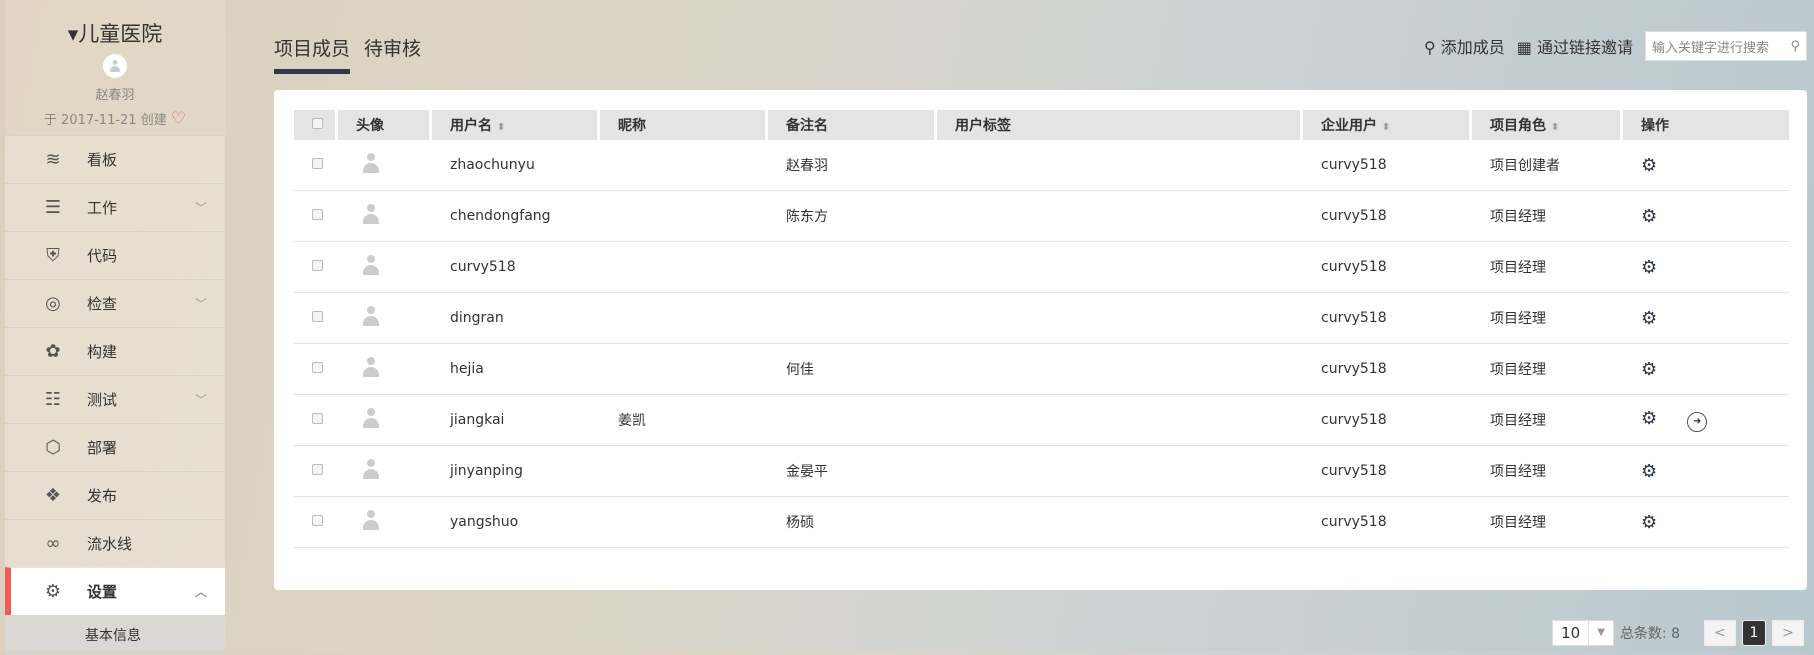 The width and height of the screenshot is (1814, 655). I want to click on code-shield-icon: ⛨, so click(53, 255).